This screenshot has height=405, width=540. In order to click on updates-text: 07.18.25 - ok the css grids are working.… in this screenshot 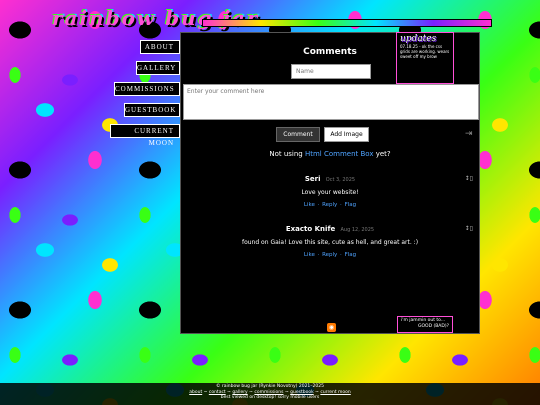, I will do `click(425, 51)`.